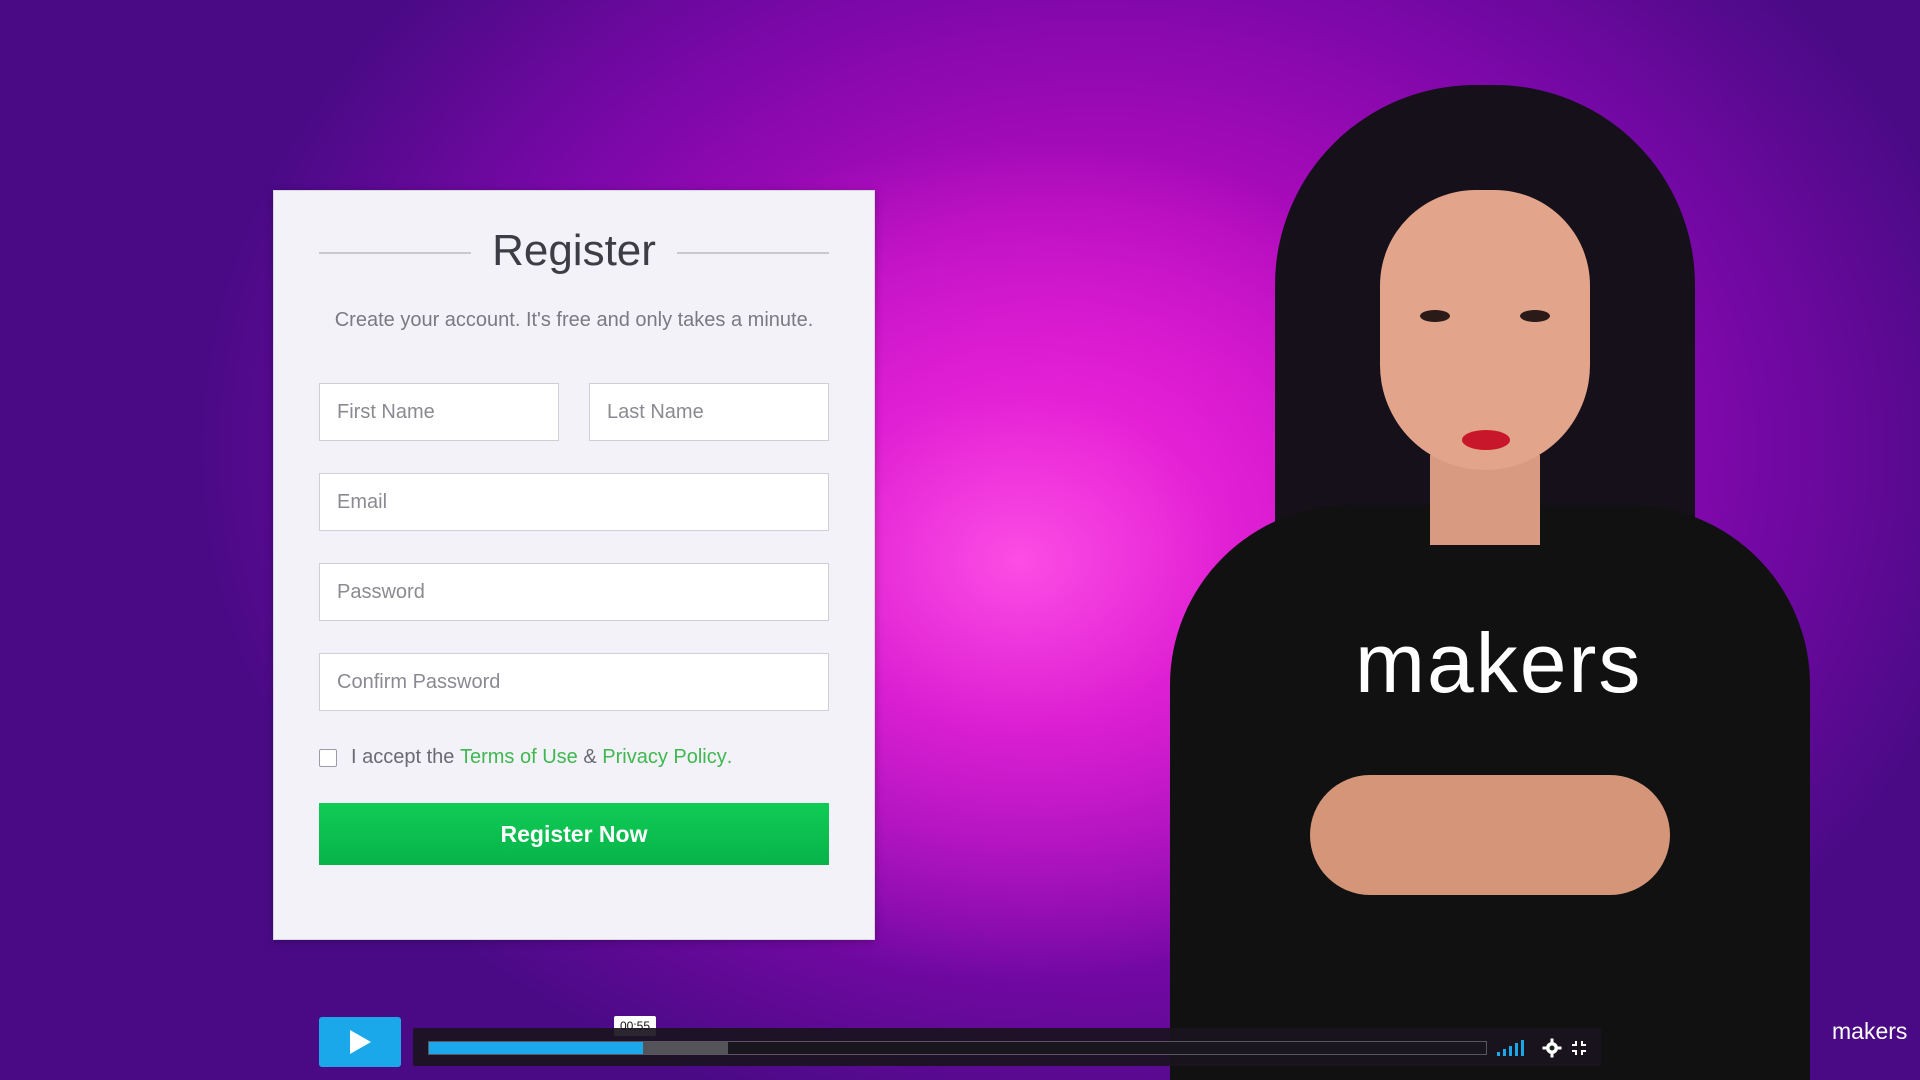 This screenshot has width=1920, height=1080. I want to click on play-button, so click(360, 1042).